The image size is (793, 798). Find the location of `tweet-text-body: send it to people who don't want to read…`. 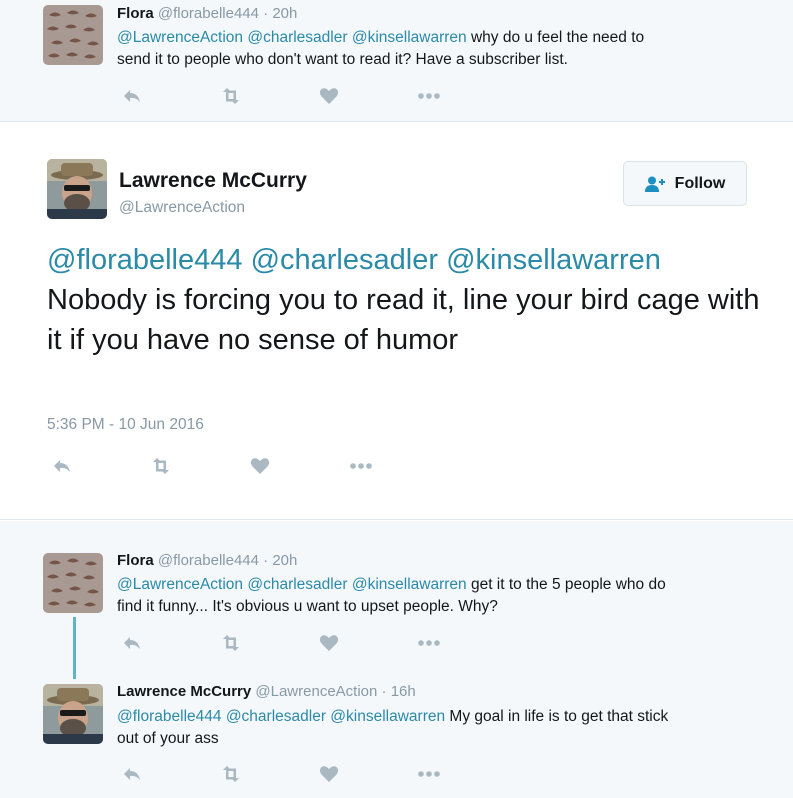

tweet-text-body: send it to people who don't want to read… is located at coordinates (342, 59).